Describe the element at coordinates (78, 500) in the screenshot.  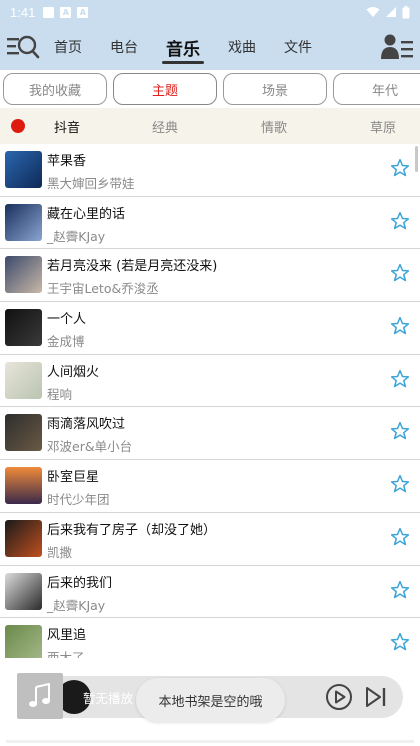
I see `song-artist: 时代少年团` at that location.